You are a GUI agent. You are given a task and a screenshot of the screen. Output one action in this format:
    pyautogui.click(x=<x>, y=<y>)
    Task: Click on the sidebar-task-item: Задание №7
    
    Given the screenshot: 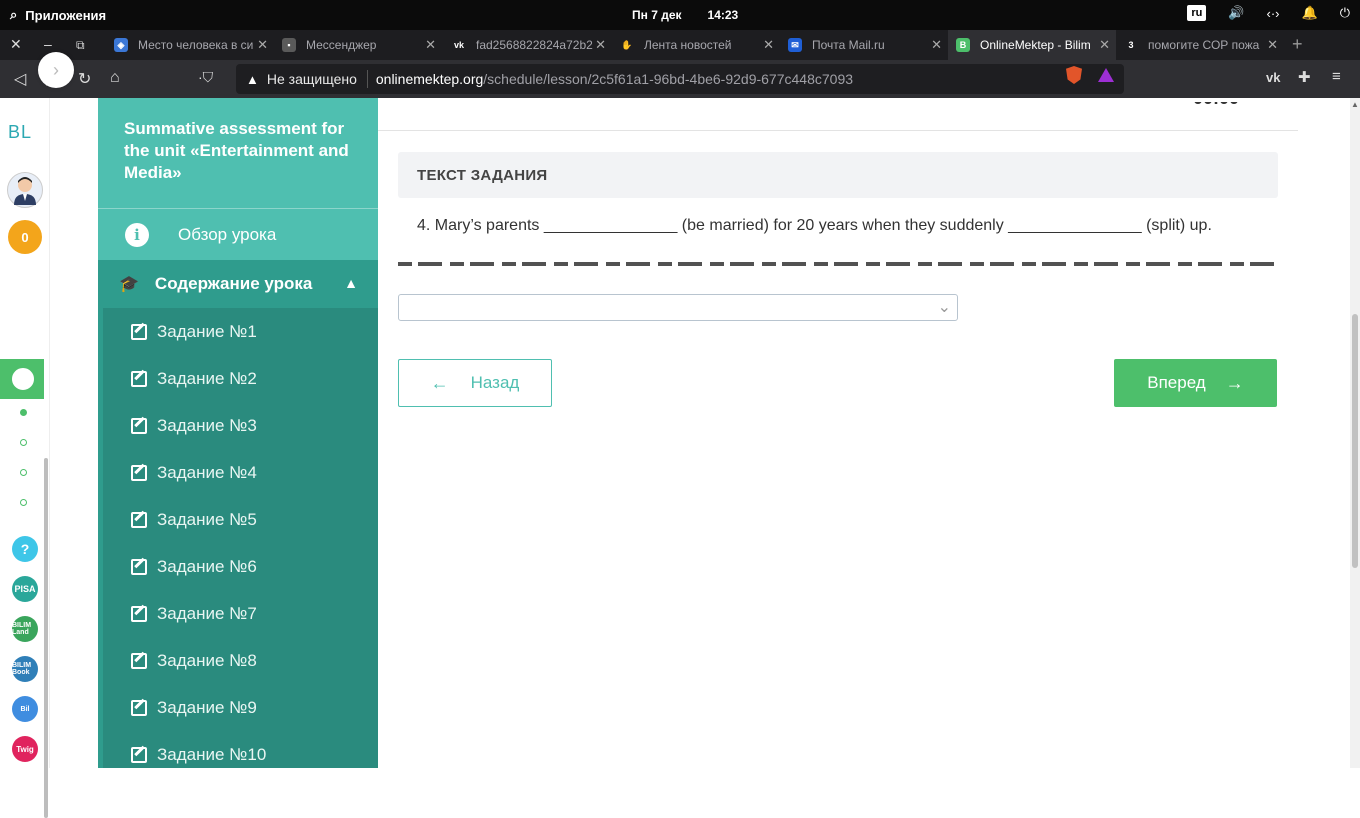 What is the action you would take?
    pyautogui.click(x=240, y=613)
    